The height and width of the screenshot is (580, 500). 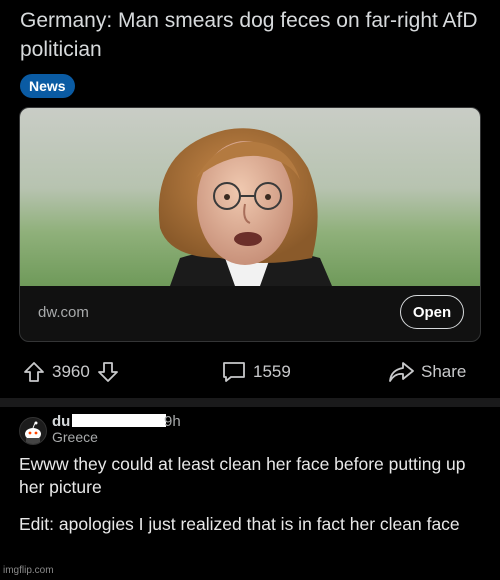 What do you see at coordinates (61, 421) in the screenshot?
I see `comment-username: du` at bounding box center [61, 421].